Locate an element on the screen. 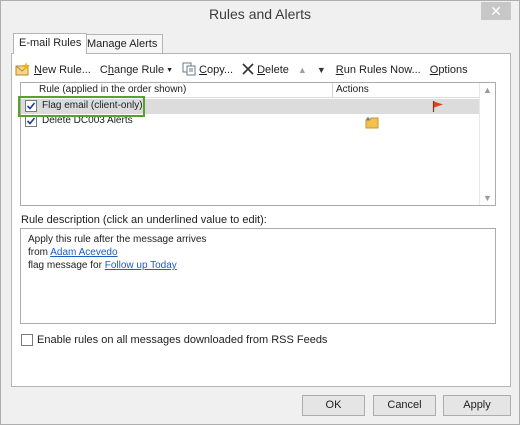 Image resolution: width=520 pixels, height=425 pixels. delete-x-icon is located at coordinates (248, 70).